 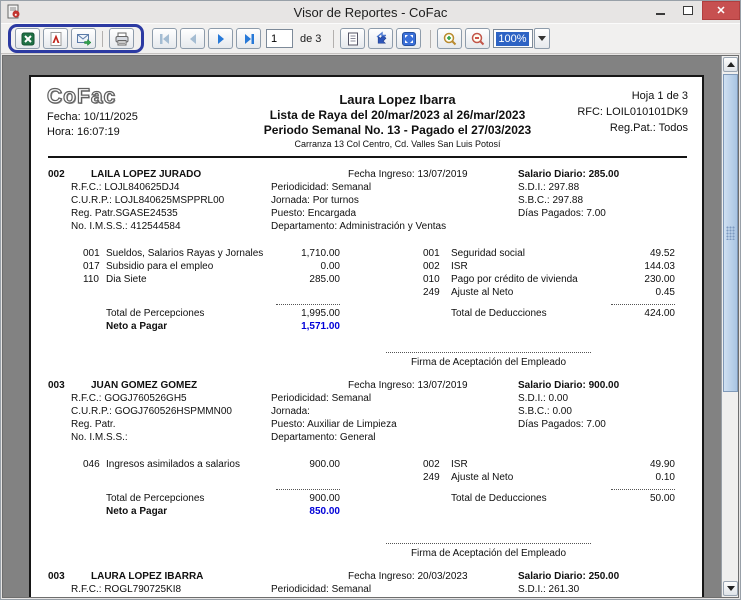 I want to click on employee-jornada: Jornada: Por turnos, so click(x=315, y=200).